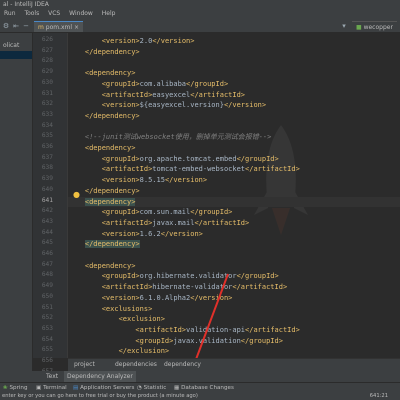  What do you see at coordinates (47, 243) in the screenshot?
I see `line-number: 645` at bounding box center [47, 243].